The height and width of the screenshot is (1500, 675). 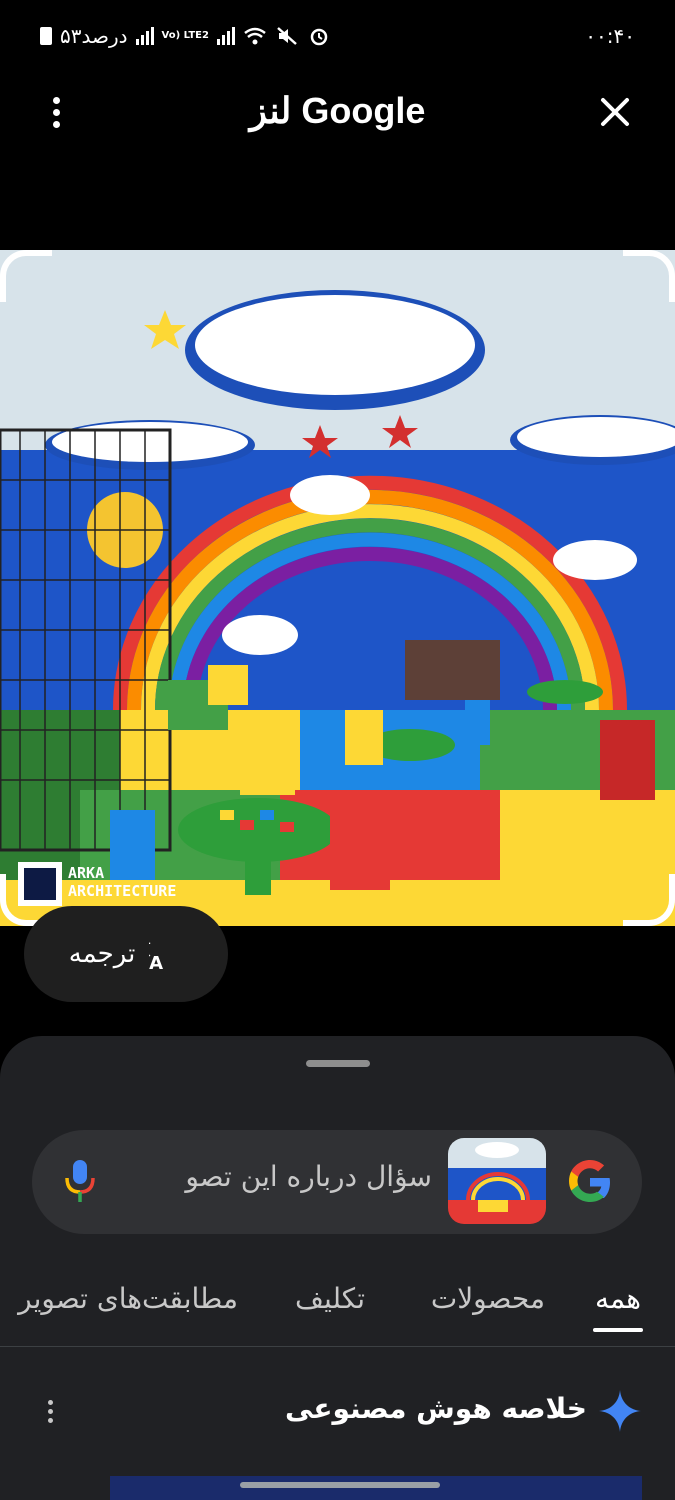 What do you see at coordinates (589, 1181) in the screenshot?
I see `google-logo-icon` at bounding box center [589, 1181].